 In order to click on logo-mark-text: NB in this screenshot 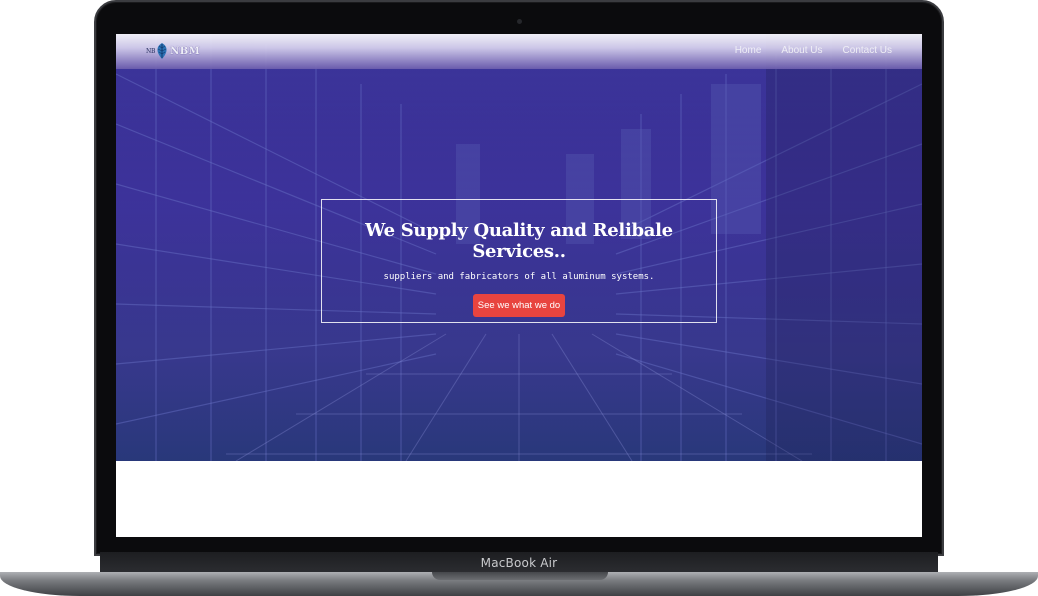, I will do `click(151, 51)`.